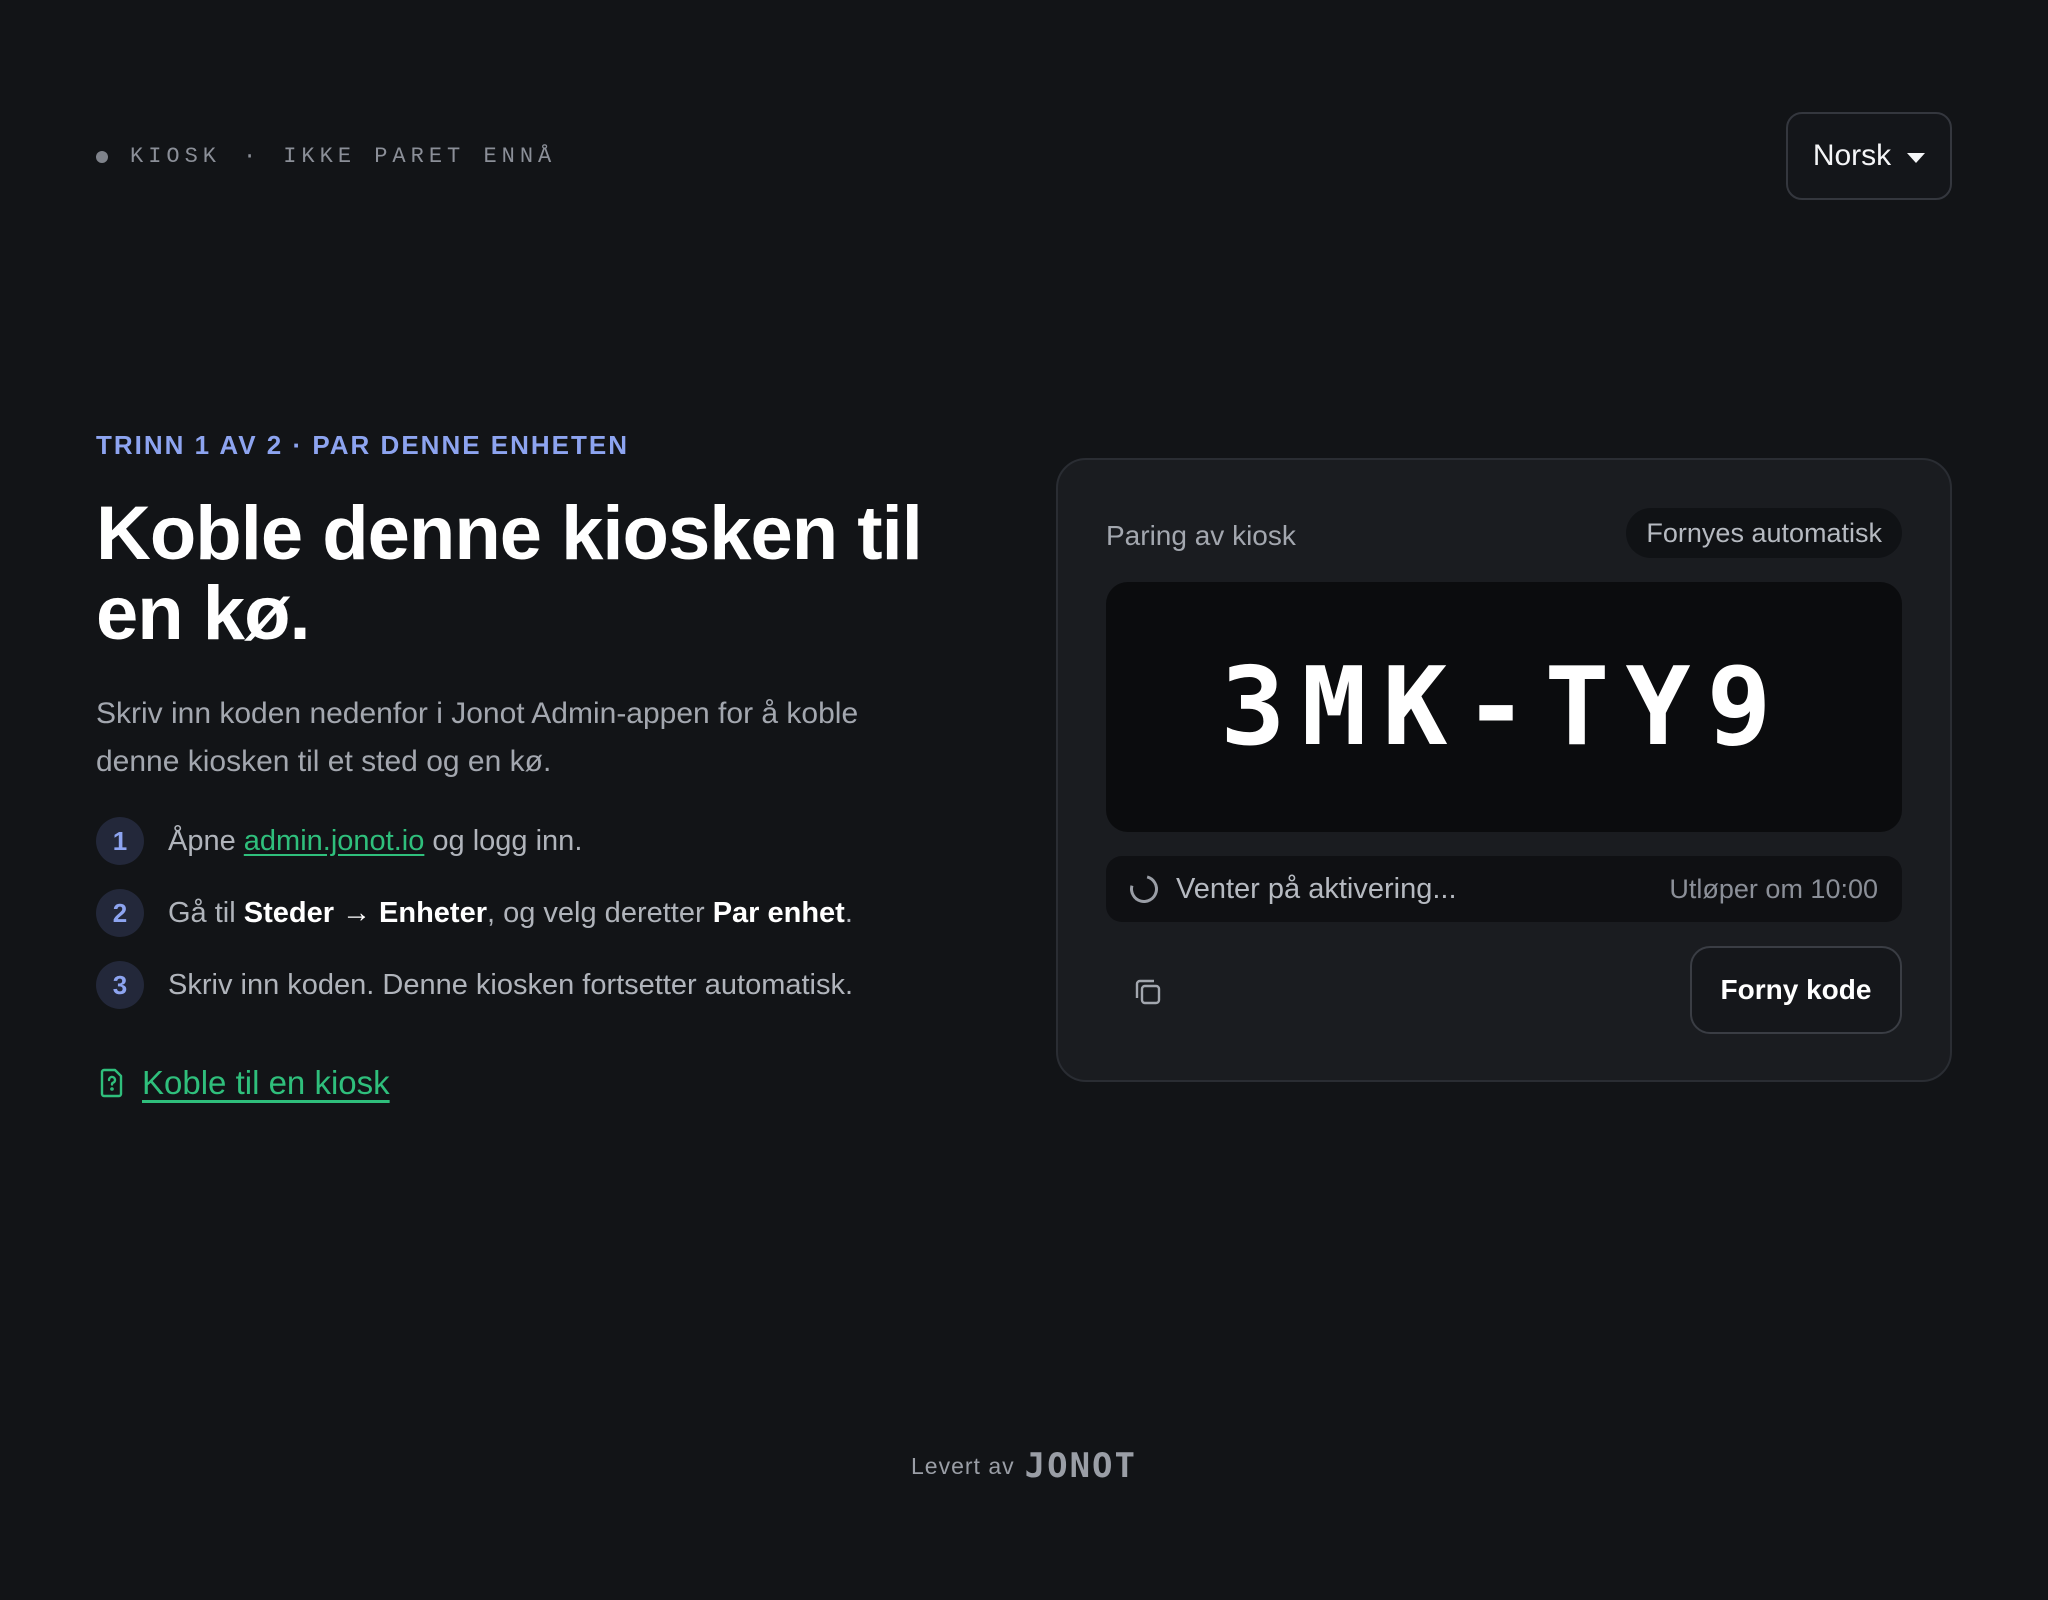 The width and height of the screenshot is (2048, 1600). What do you see at coordinates (503, 840) in the screenshot?
I see `step-suffix: og logg inn.` at bounding box center [503, 840].